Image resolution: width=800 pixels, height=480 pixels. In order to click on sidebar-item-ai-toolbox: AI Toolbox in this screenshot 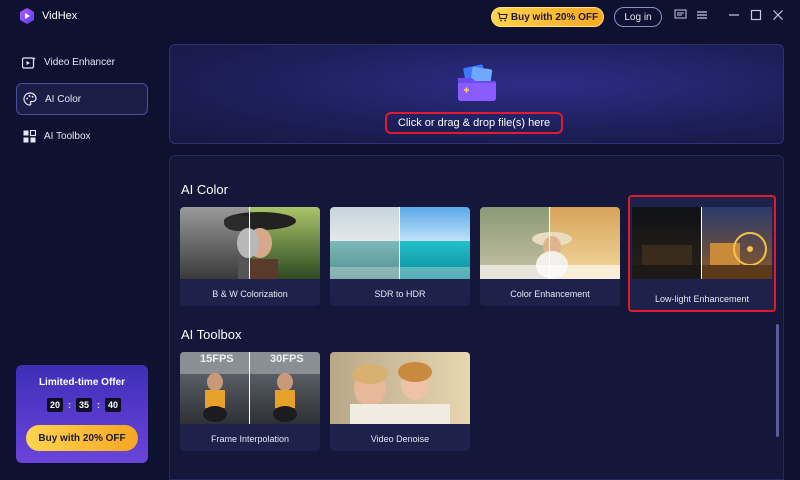, I will do `click(82, 136)`.